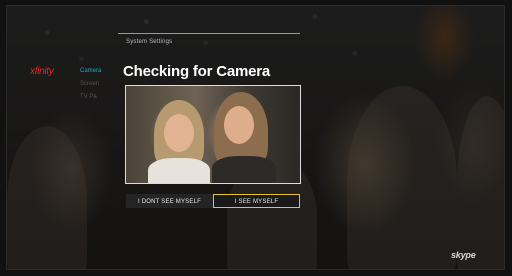  What do you see at coordinates (90, 99) in the screenshot?
I see `side-menu-item-tv: TV Pa` at bounding box center [90, 99].